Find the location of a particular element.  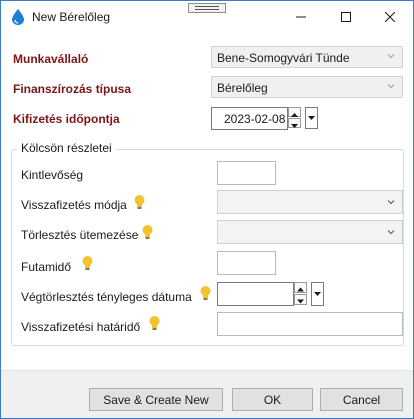

financing-type-label: Finanszírozás típusa is located at coordinates (72, 89).